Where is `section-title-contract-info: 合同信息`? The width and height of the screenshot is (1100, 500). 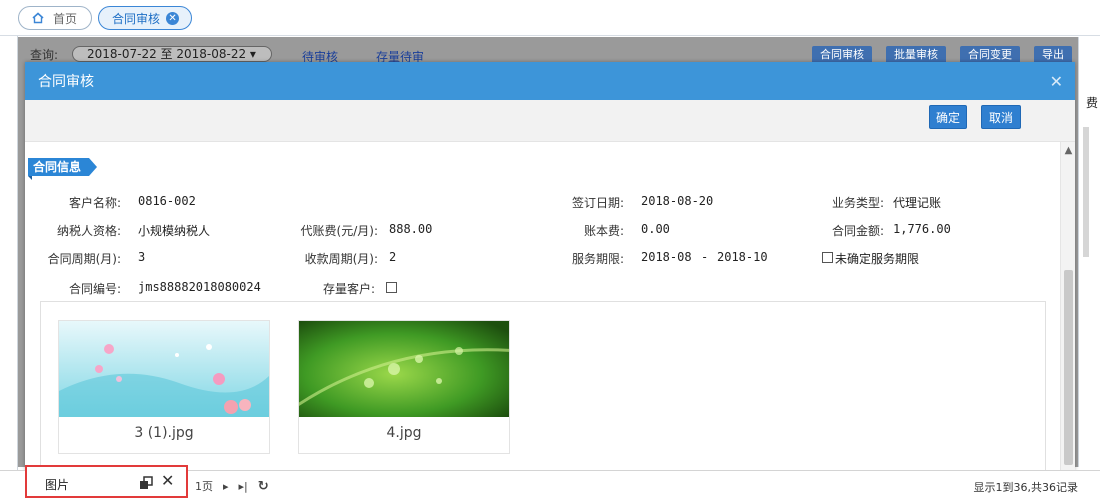 section-title-contract-info: 合同信息 is located at coordinates (63, 169).